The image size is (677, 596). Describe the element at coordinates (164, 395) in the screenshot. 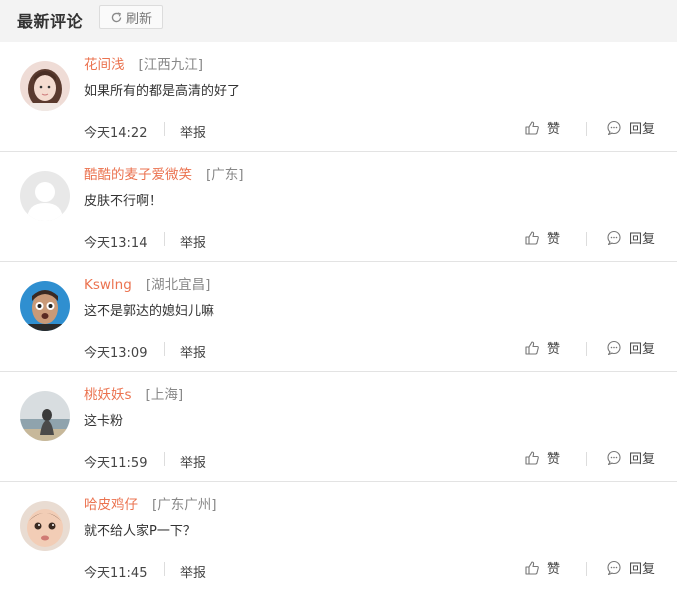

I see `user-location: [上海]` at that location.